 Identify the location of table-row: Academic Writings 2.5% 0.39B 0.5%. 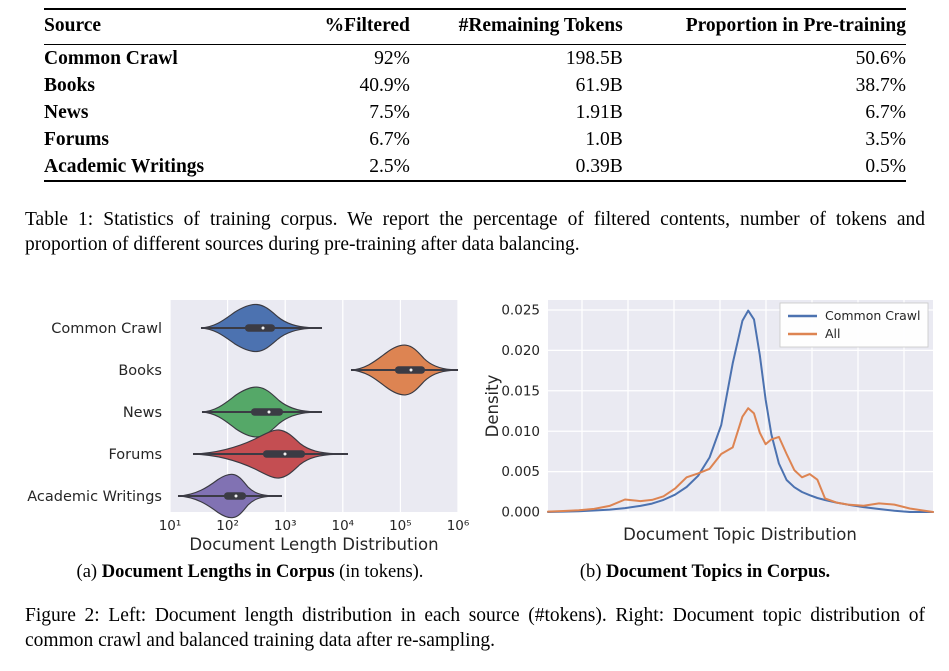
(475, 167).